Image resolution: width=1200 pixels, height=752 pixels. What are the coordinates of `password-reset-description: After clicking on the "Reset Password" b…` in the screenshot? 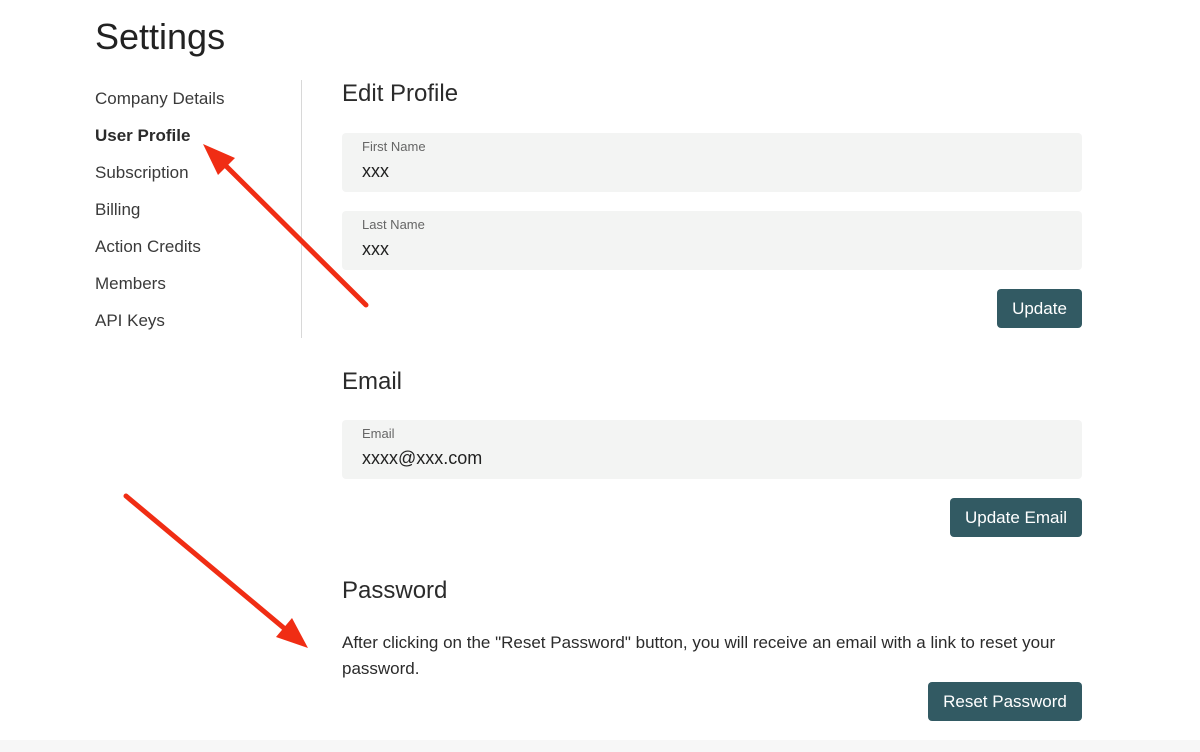 It's located at (699, 655).